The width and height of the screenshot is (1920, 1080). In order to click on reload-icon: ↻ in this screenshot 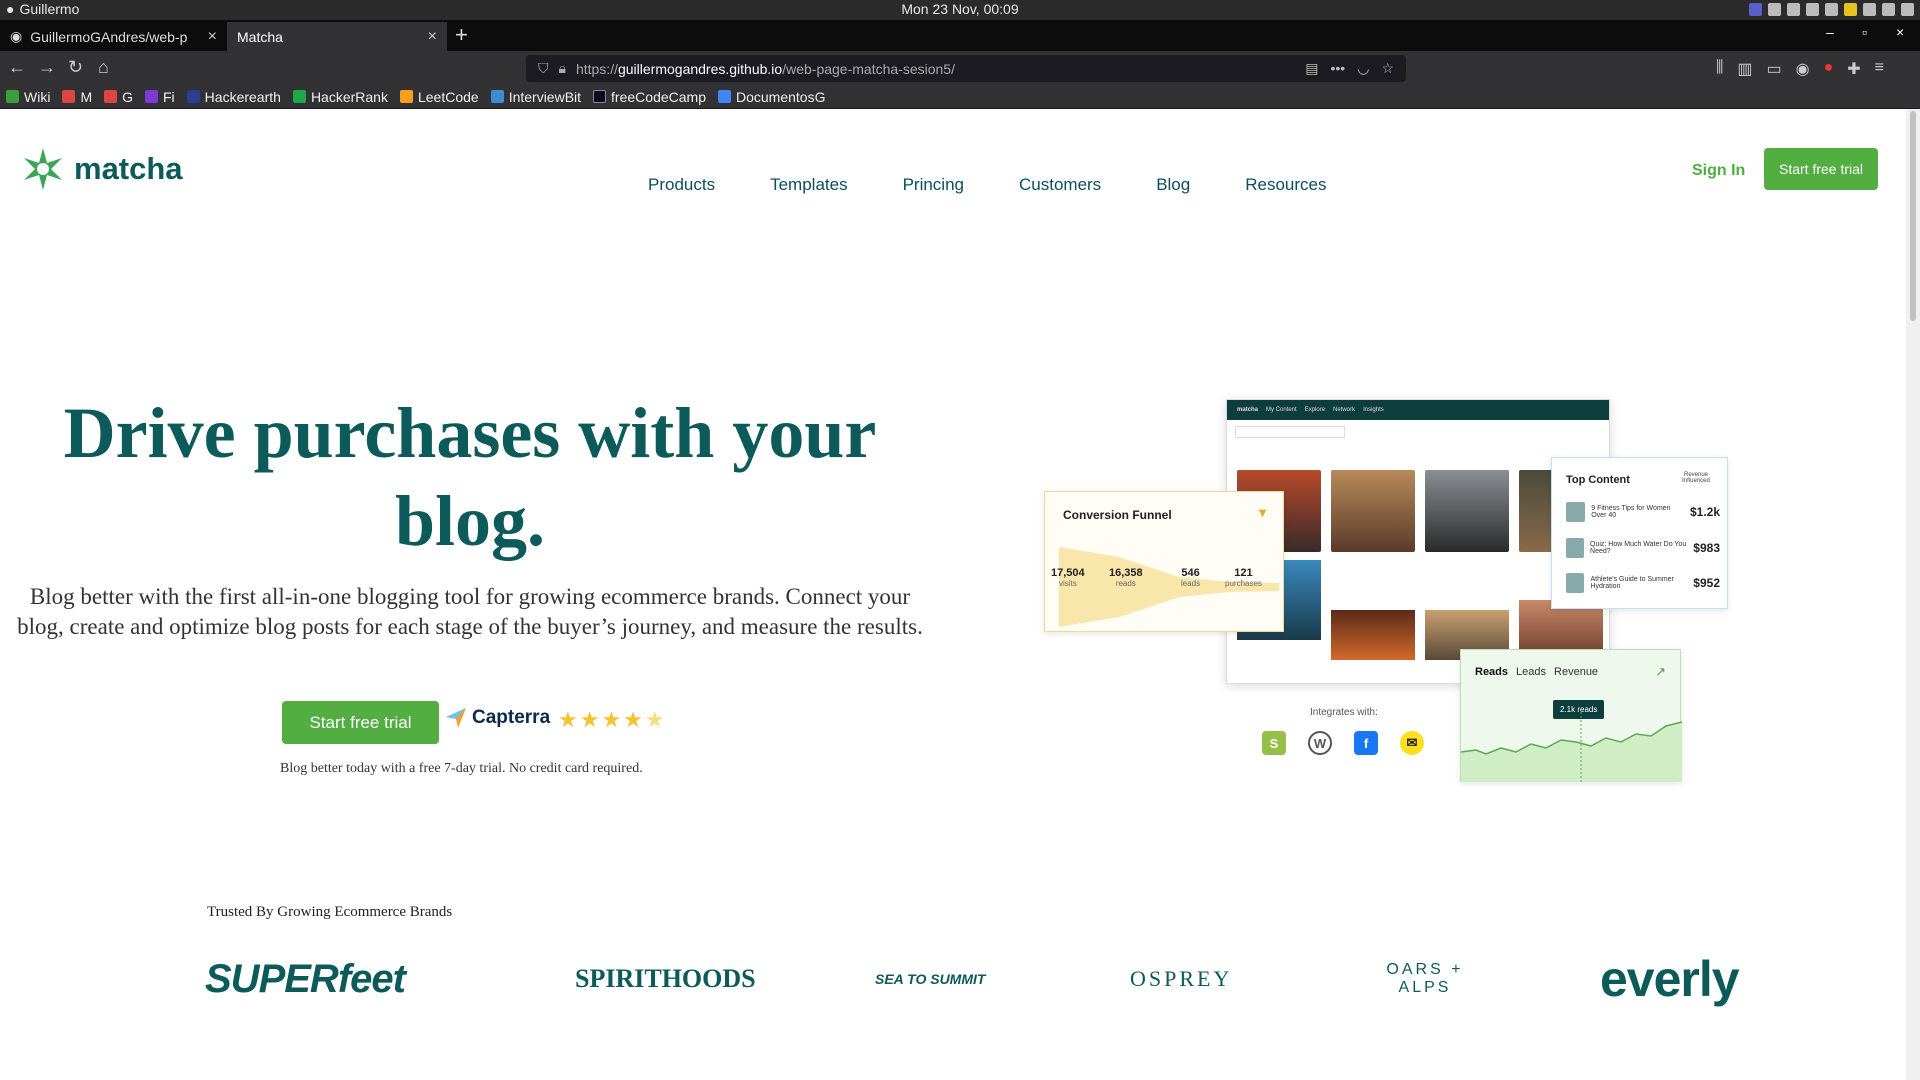, I will do `click(75, 67)`.